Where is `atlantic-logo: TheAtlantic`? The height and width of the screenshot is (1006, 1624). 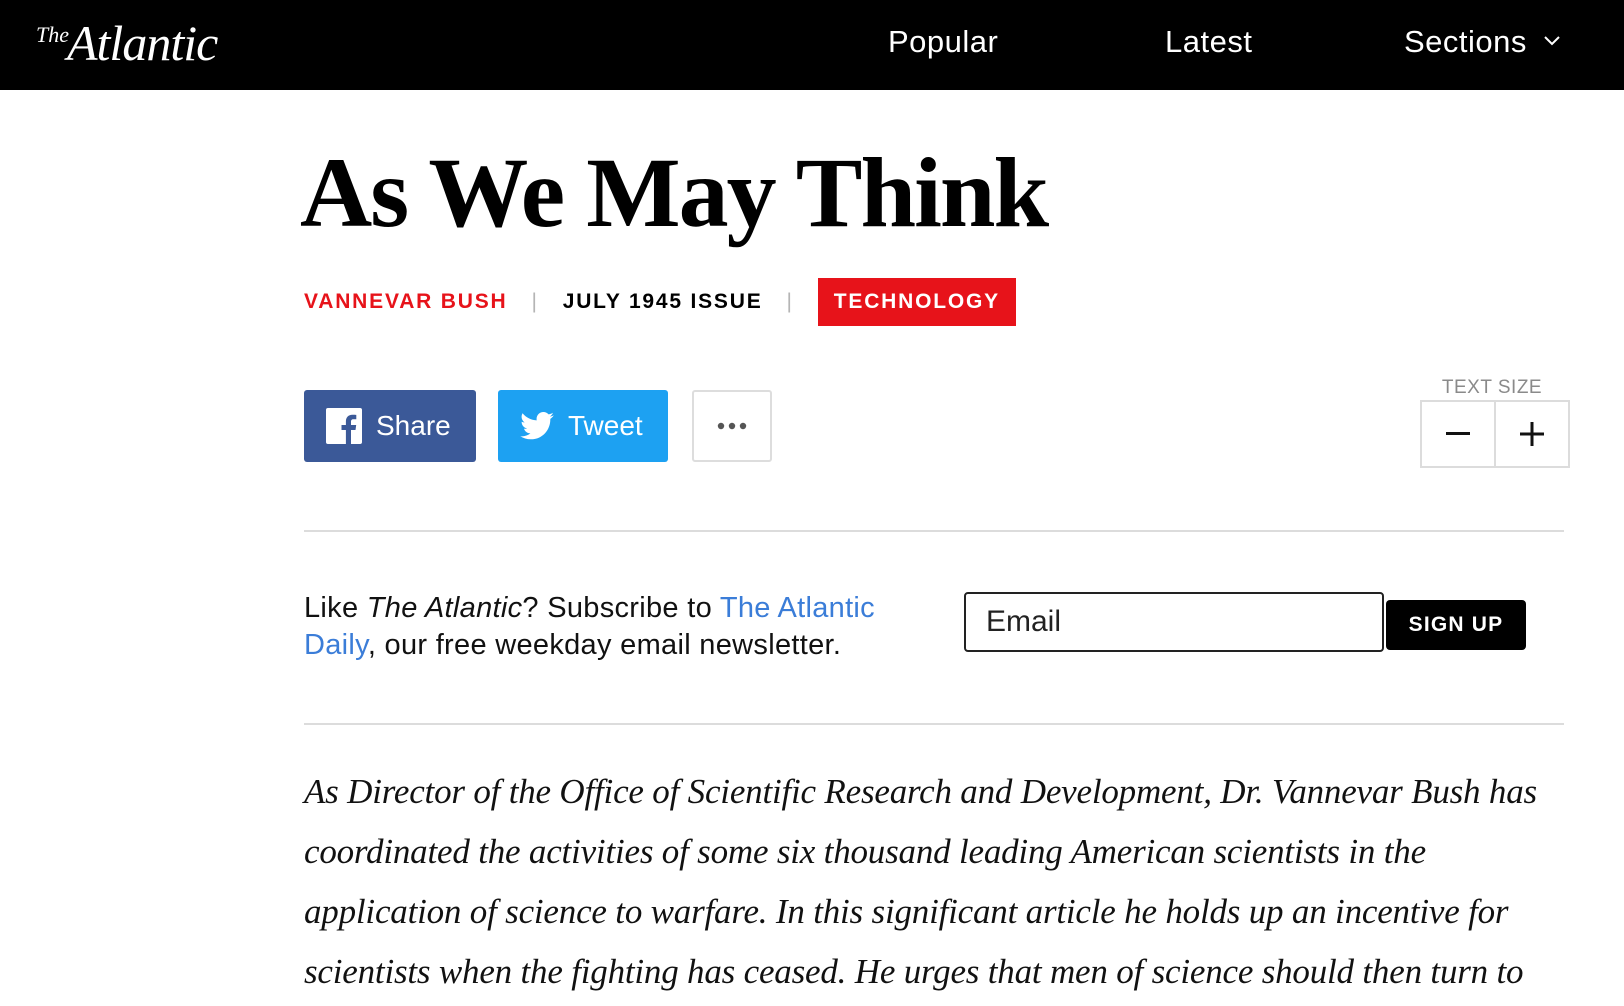 atlantic-logo: TheAtlantic is located at coordinates (127, 43).